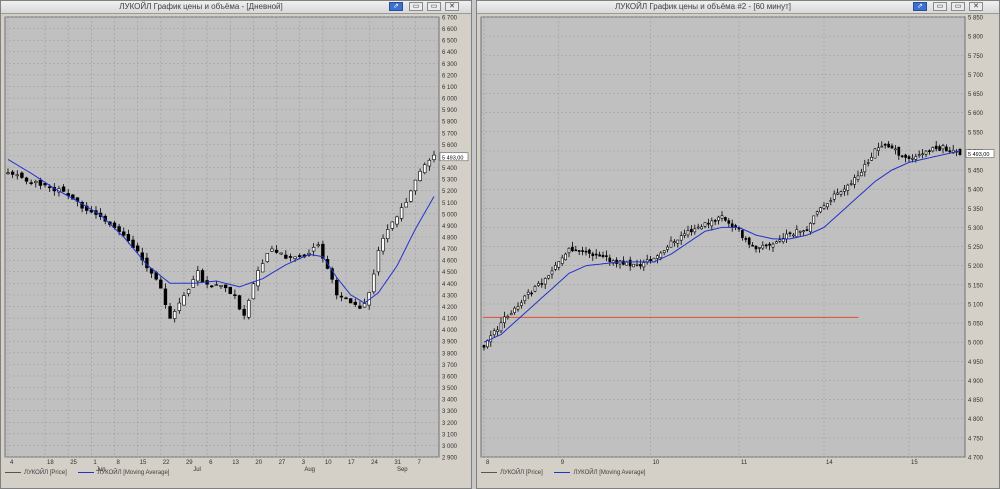 Image resolution: width=1000 pixels, height=489 pixels. I want to click on y-tick-label: 4 850, so click(976, 401).